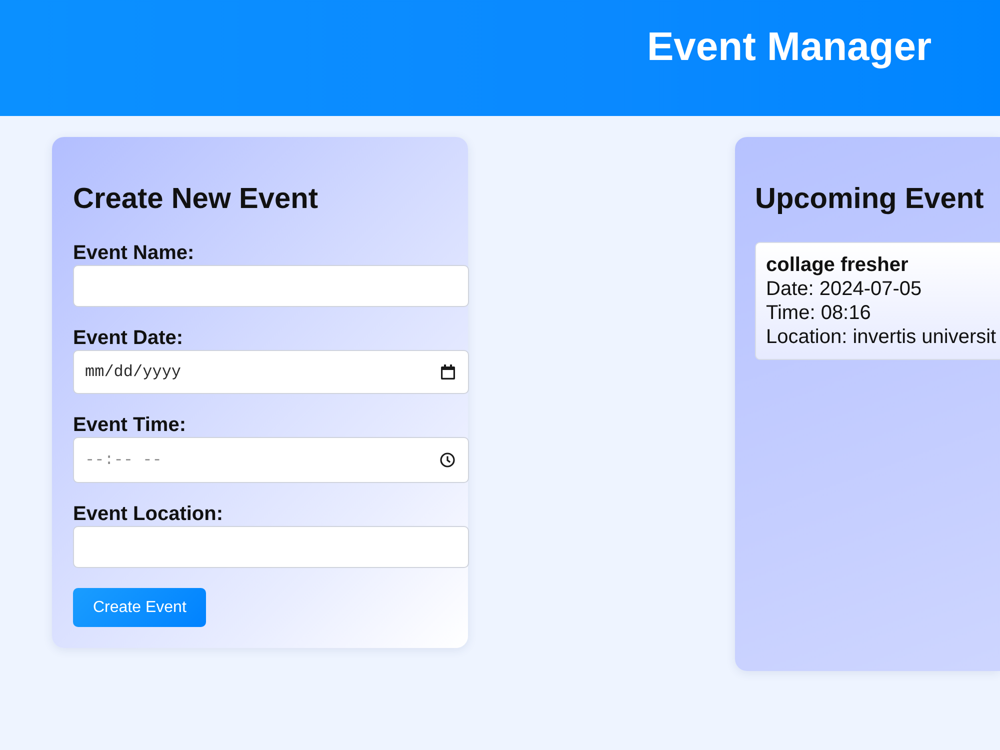  Describe the element at coordinates (139, 607) in the screenshot. I see `create-event-button: Create Event` at that location.